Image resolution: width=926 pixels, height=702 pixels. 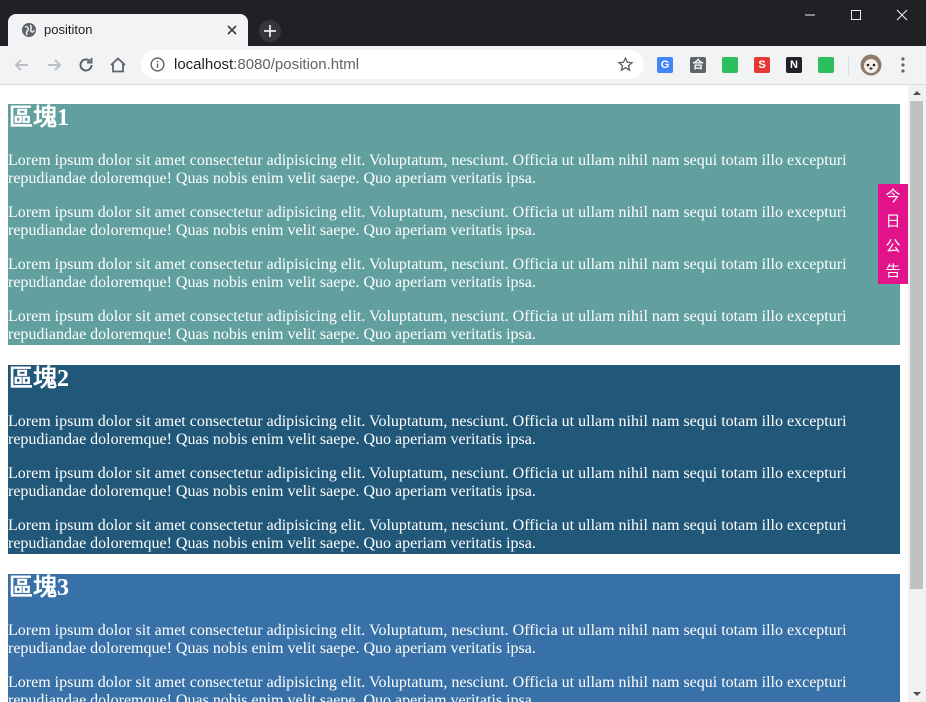 I want to click on notice-sidebar-button: 今 日 公 告, so click(x=893, y=234).